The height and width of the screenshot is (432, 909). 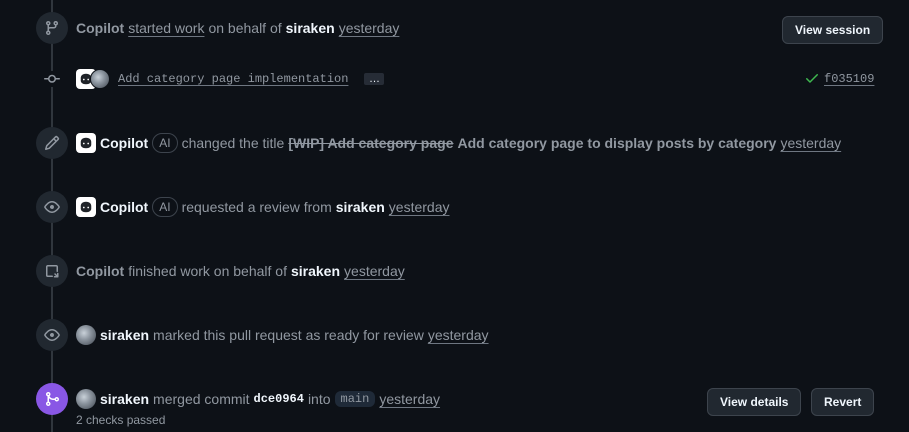 I want to click on commit-sha-link: f035109, so click(x=849, y=79).